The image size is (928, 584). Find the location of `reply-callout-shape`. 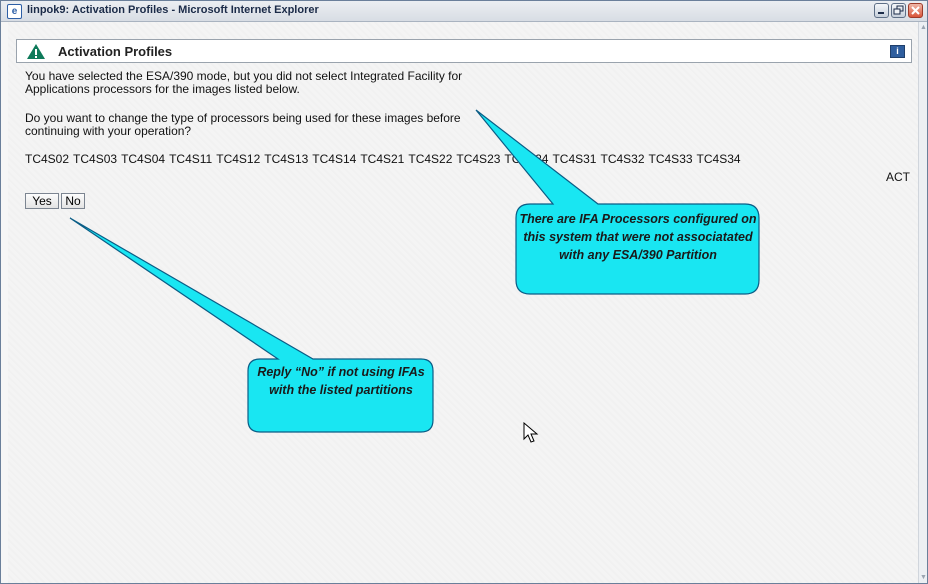

reply-callout-shape is located at coordinates (251, 325).